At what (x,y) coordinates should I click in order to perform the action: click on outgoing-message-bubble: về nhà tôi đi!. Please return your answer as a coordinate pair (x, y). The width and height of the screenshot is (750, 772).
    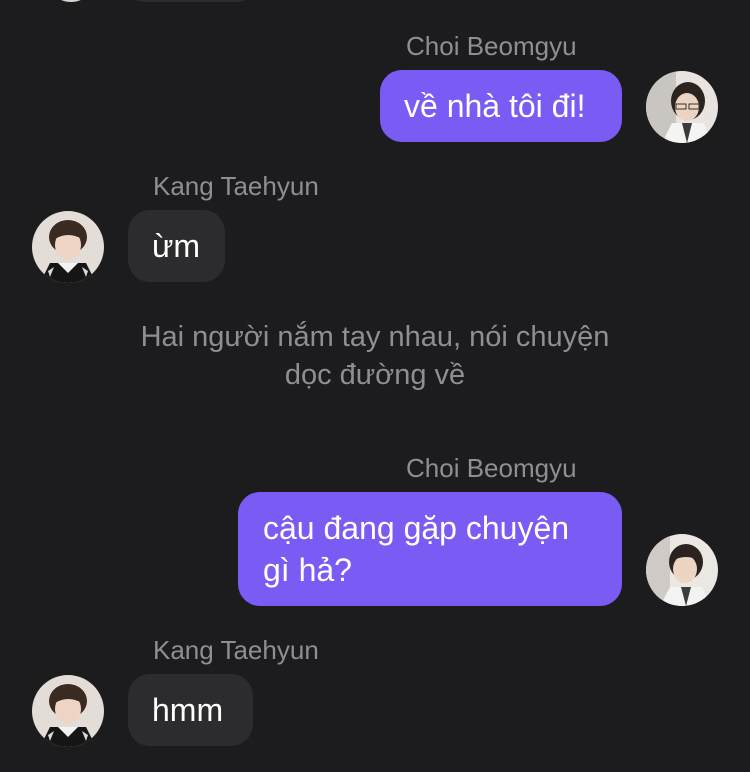
    Looking at the image, I should click on (501, 106).